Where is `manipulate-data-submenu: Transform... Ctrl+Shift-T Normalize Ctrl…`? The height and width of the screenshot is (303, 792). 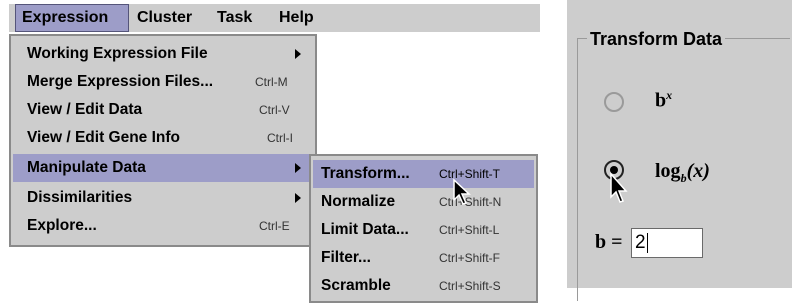 manipulate-data-submenu: Transform... Ctrl+Shift-T Normalize Ctrl… is located at coordinates (423, 228).